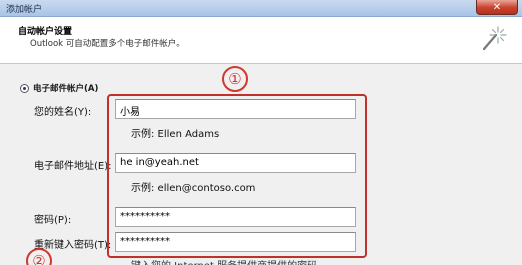 The image size is (522, 265). What do you see at coordinates (229, 261) in the screenshot?
I see `password-hint: 键入您的 Internet 服务提供商提供的密码。` at bounding box center [229, 261].